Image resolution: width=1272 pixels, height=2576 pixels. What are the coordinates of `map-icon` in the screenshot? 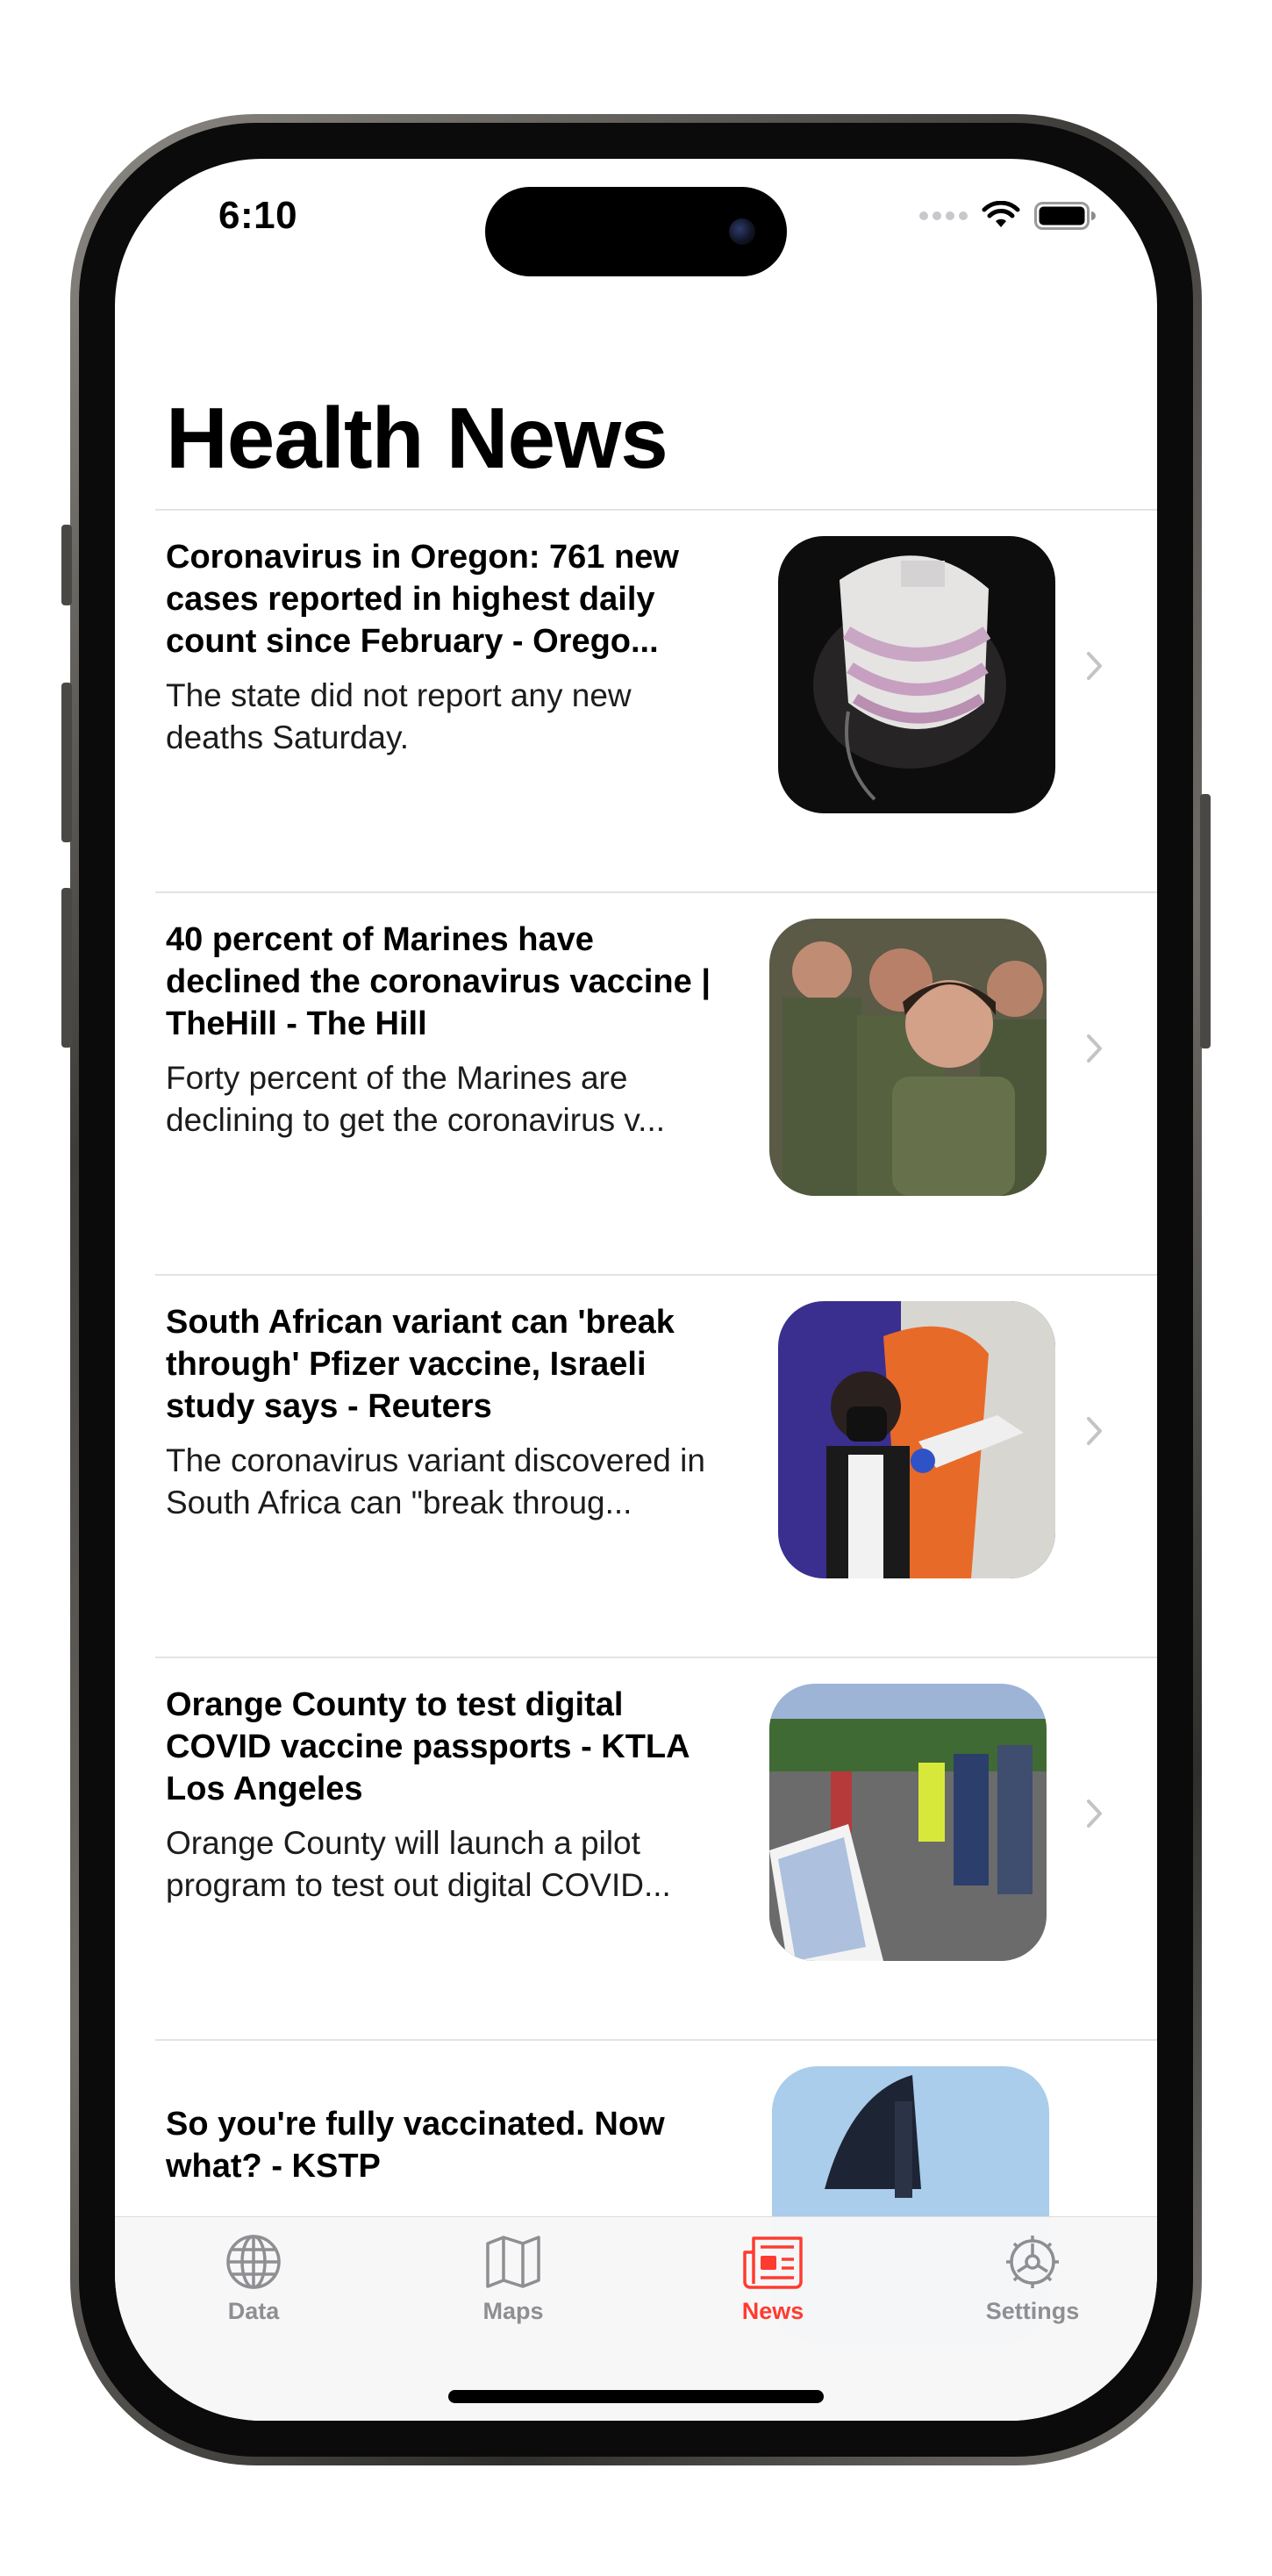 It's located at (513, 2262).